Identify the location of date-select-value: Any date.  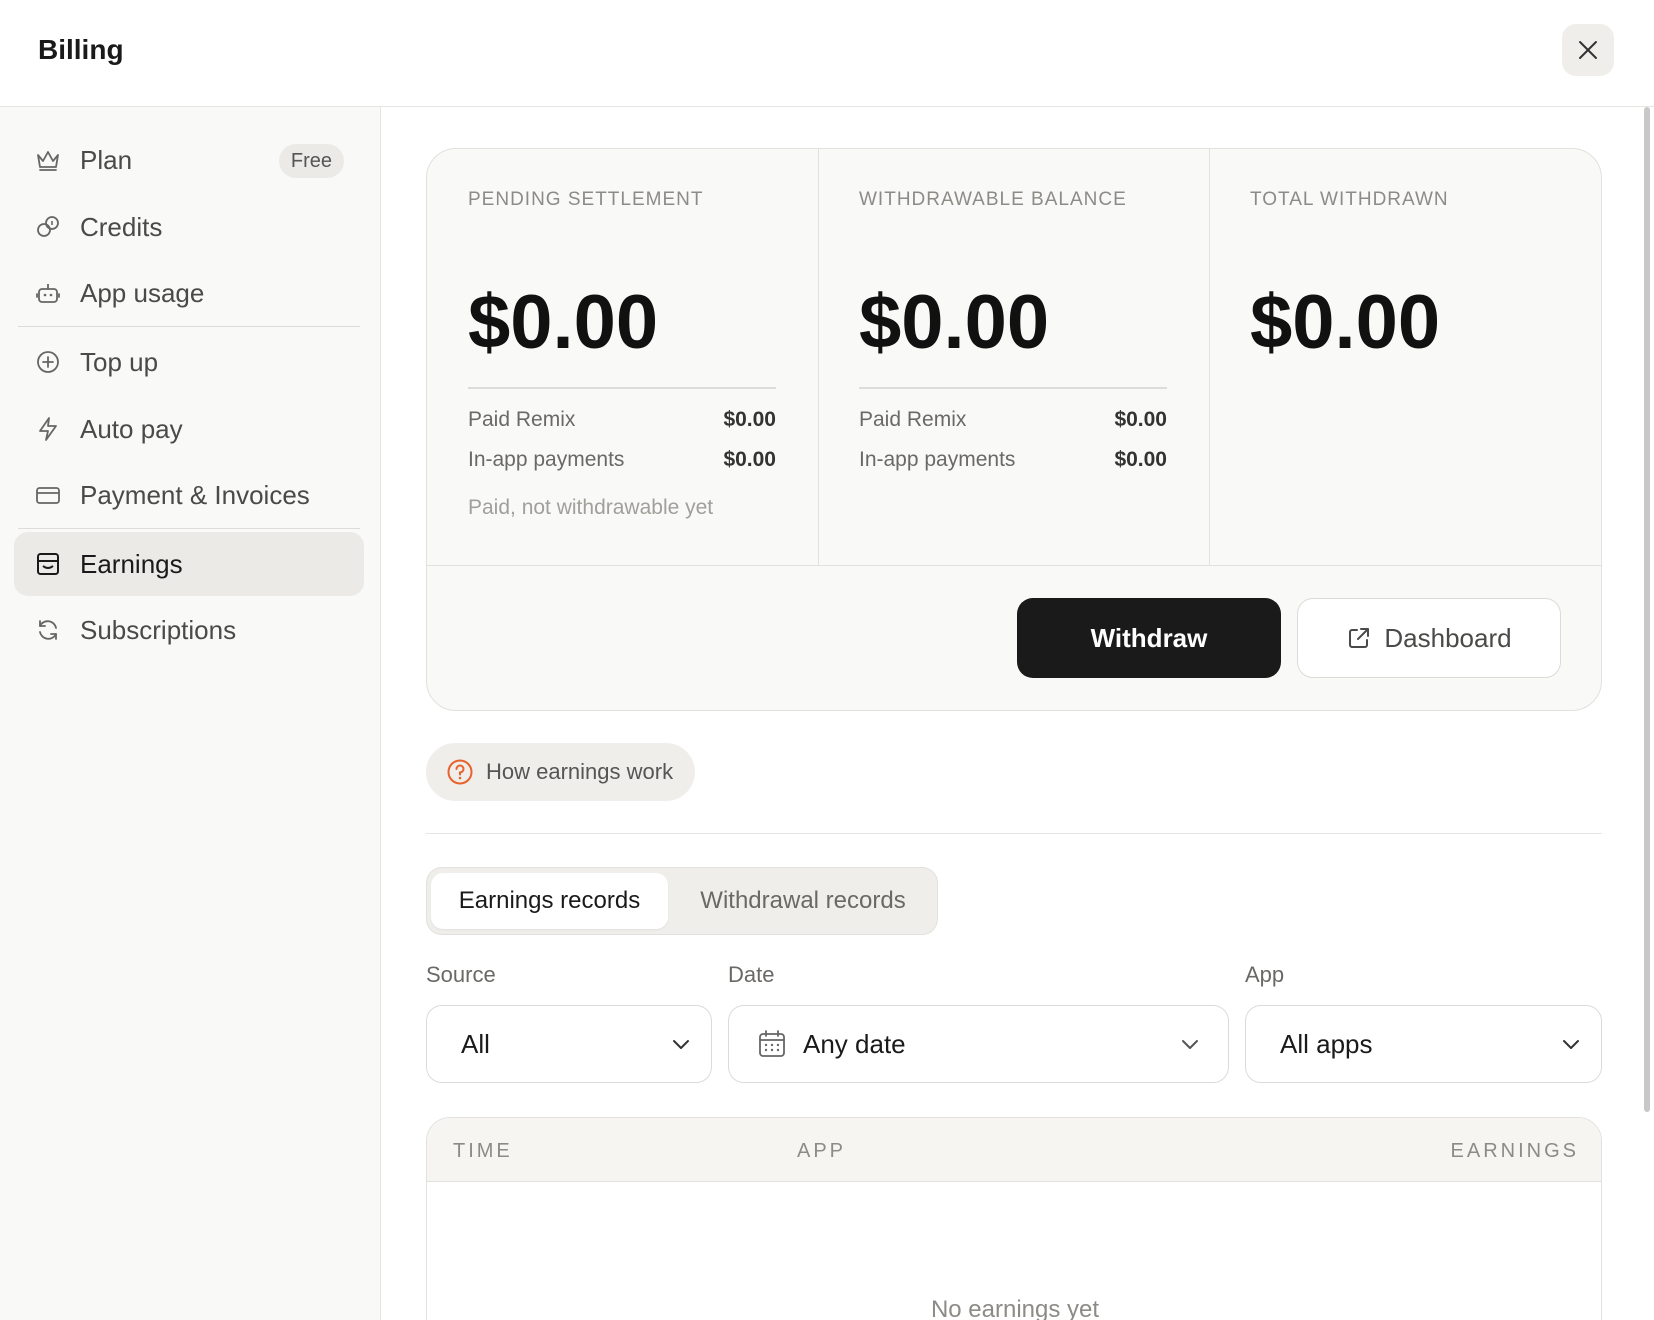
(854, 1043).